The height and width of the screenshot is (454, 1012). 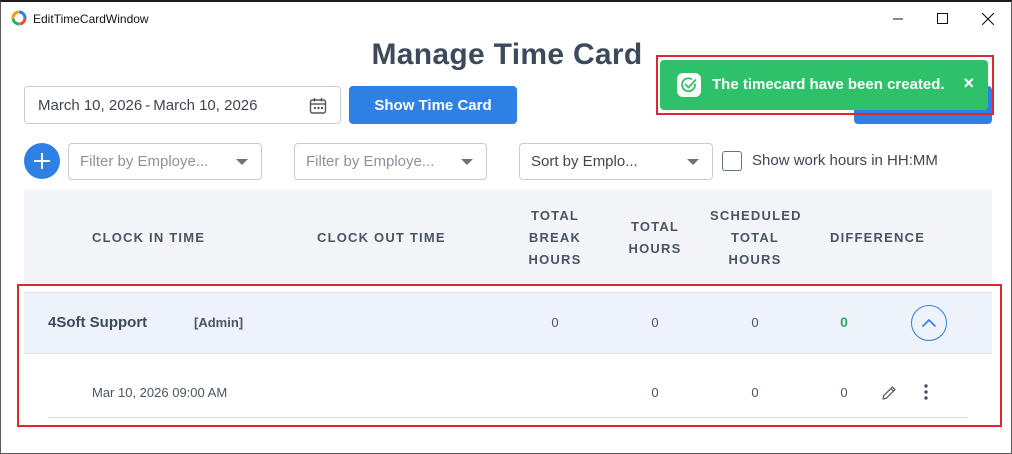 What do you see at coordinates (655, 322) in the screenshot?
I see `employee-total-hours: 0` at bounding box center [655, 322].